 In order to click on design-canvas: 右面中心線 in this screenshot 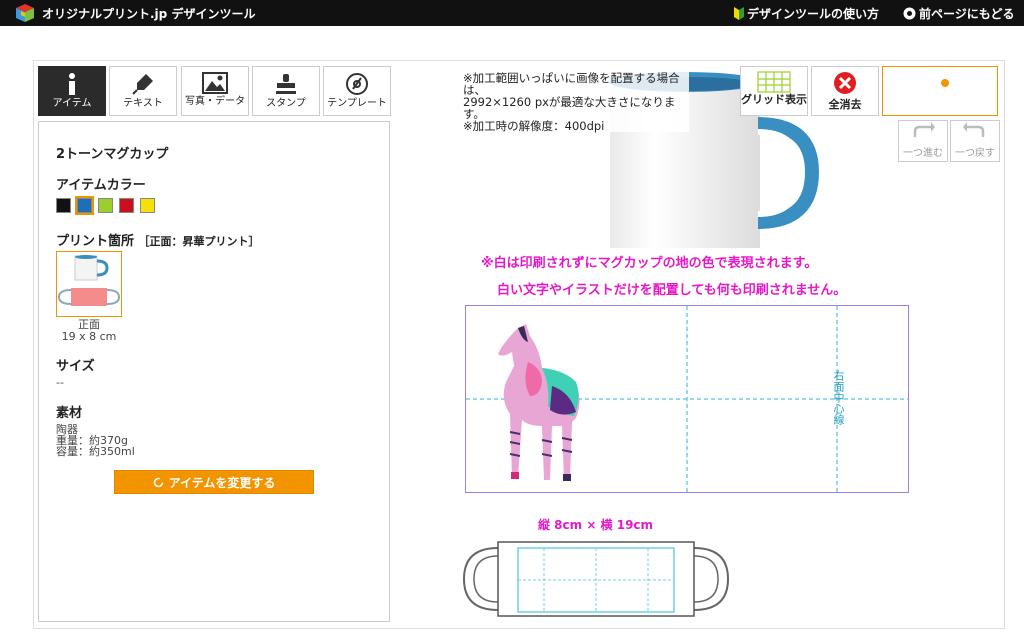, I will do `click(687, 399)`.